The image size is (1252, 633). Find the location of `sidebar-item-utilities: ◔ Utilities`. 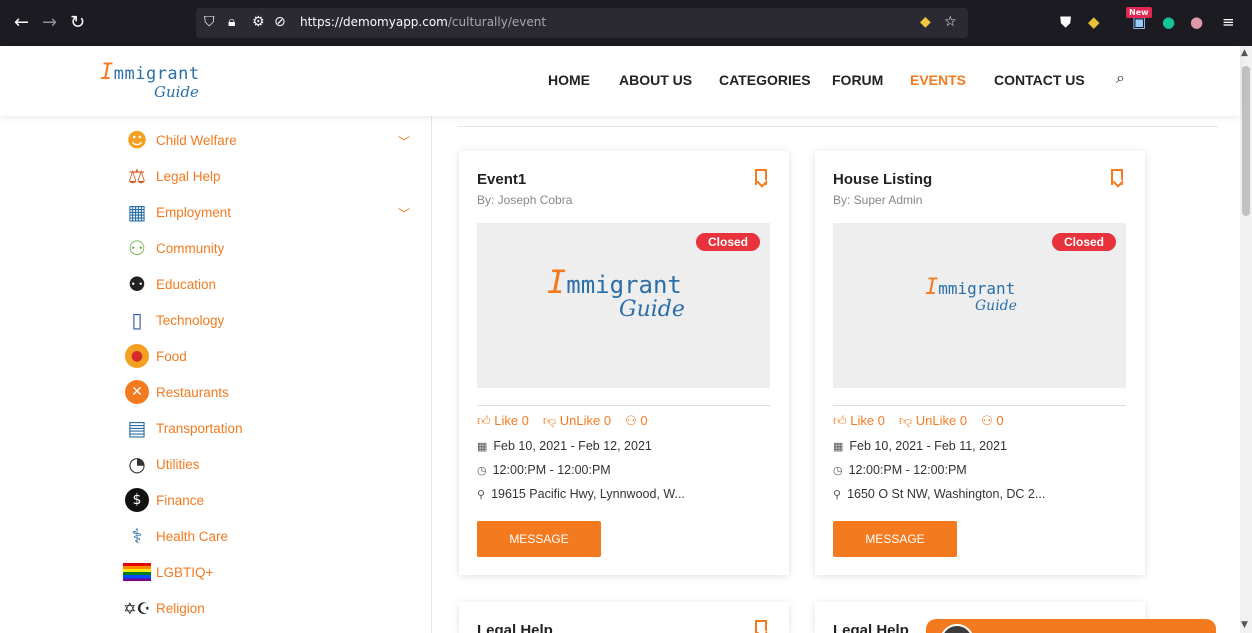

sidebar-item-utilities: ◔ Utilities is located at coordinates (160, 464).